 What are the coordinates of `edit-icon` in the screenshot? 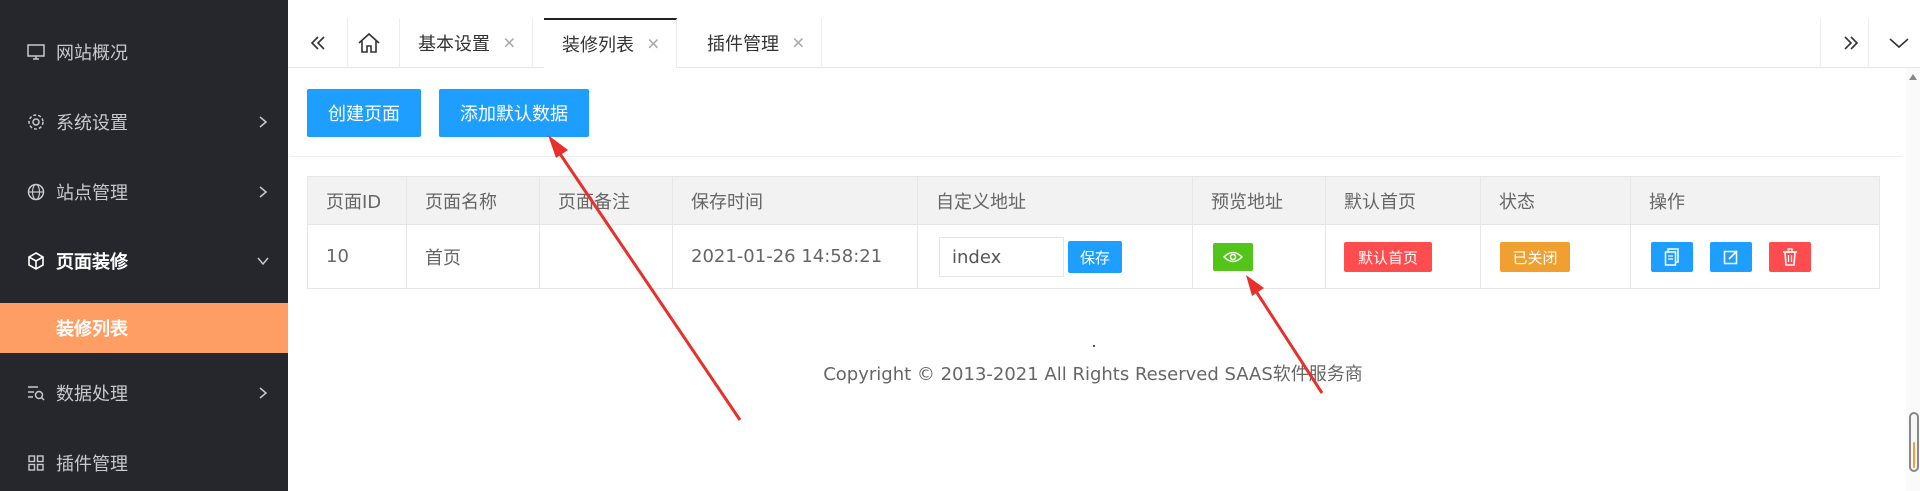 It's located at (1730, 257).